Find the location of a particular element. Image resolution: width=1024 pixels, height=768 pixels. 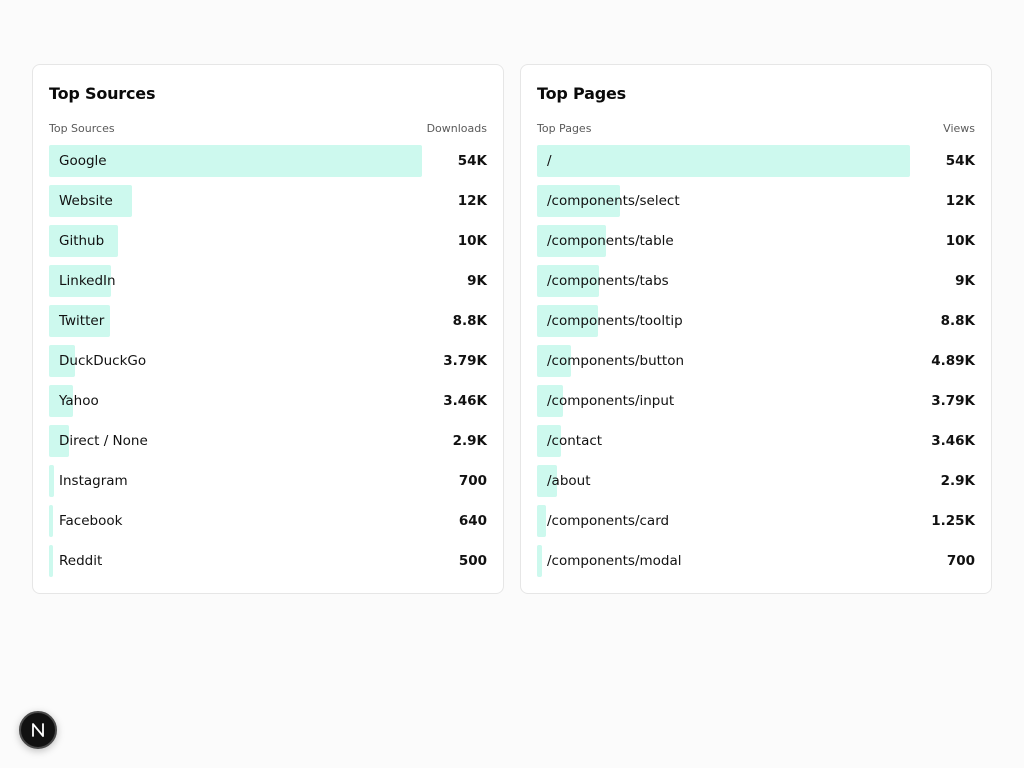

bar-row: / 54K is located at coordinates (756, 161).